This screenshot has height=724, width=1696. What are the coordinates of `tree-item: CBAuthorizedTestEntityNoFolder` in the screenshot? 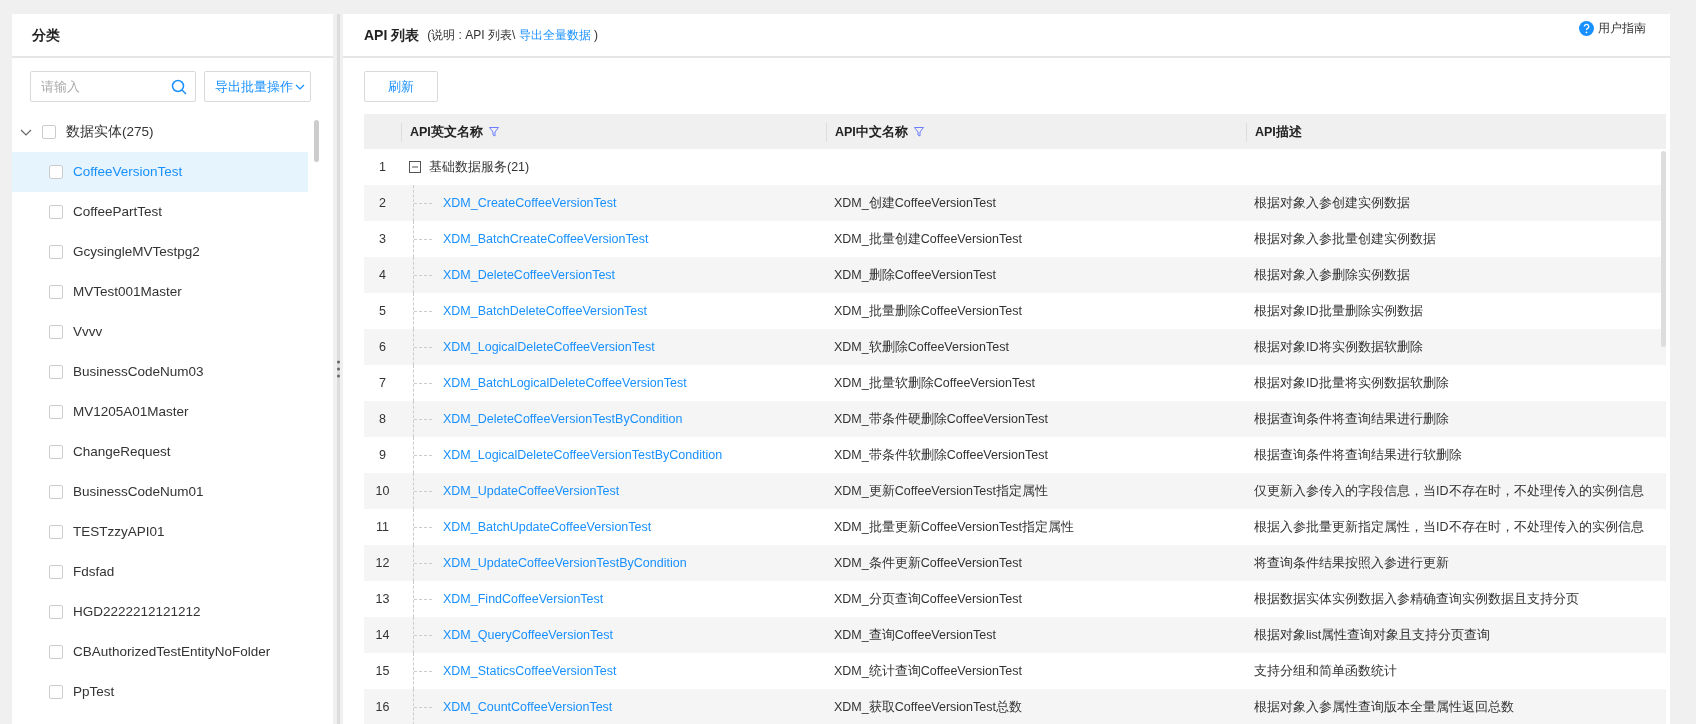 It's located at (160, 652).